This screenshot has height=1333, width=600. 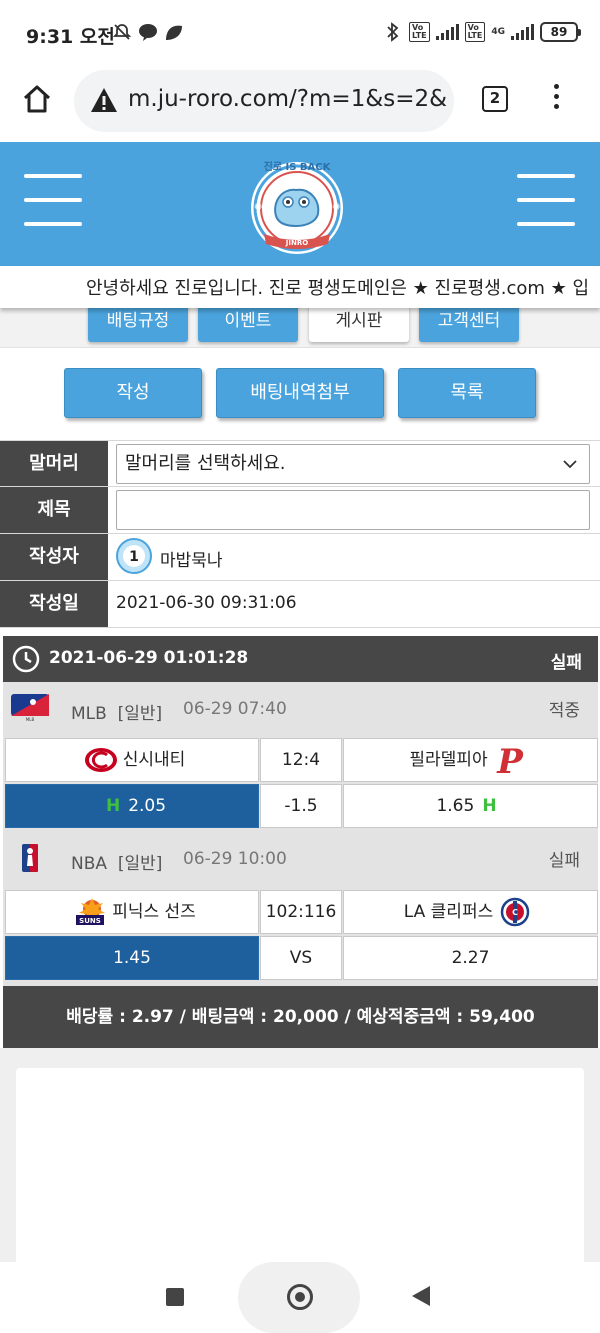 What do you see at coordinates (132, 760) in the screenshot?
I see `home-team-cell: 신시내티` at bounding box center [132, 760].